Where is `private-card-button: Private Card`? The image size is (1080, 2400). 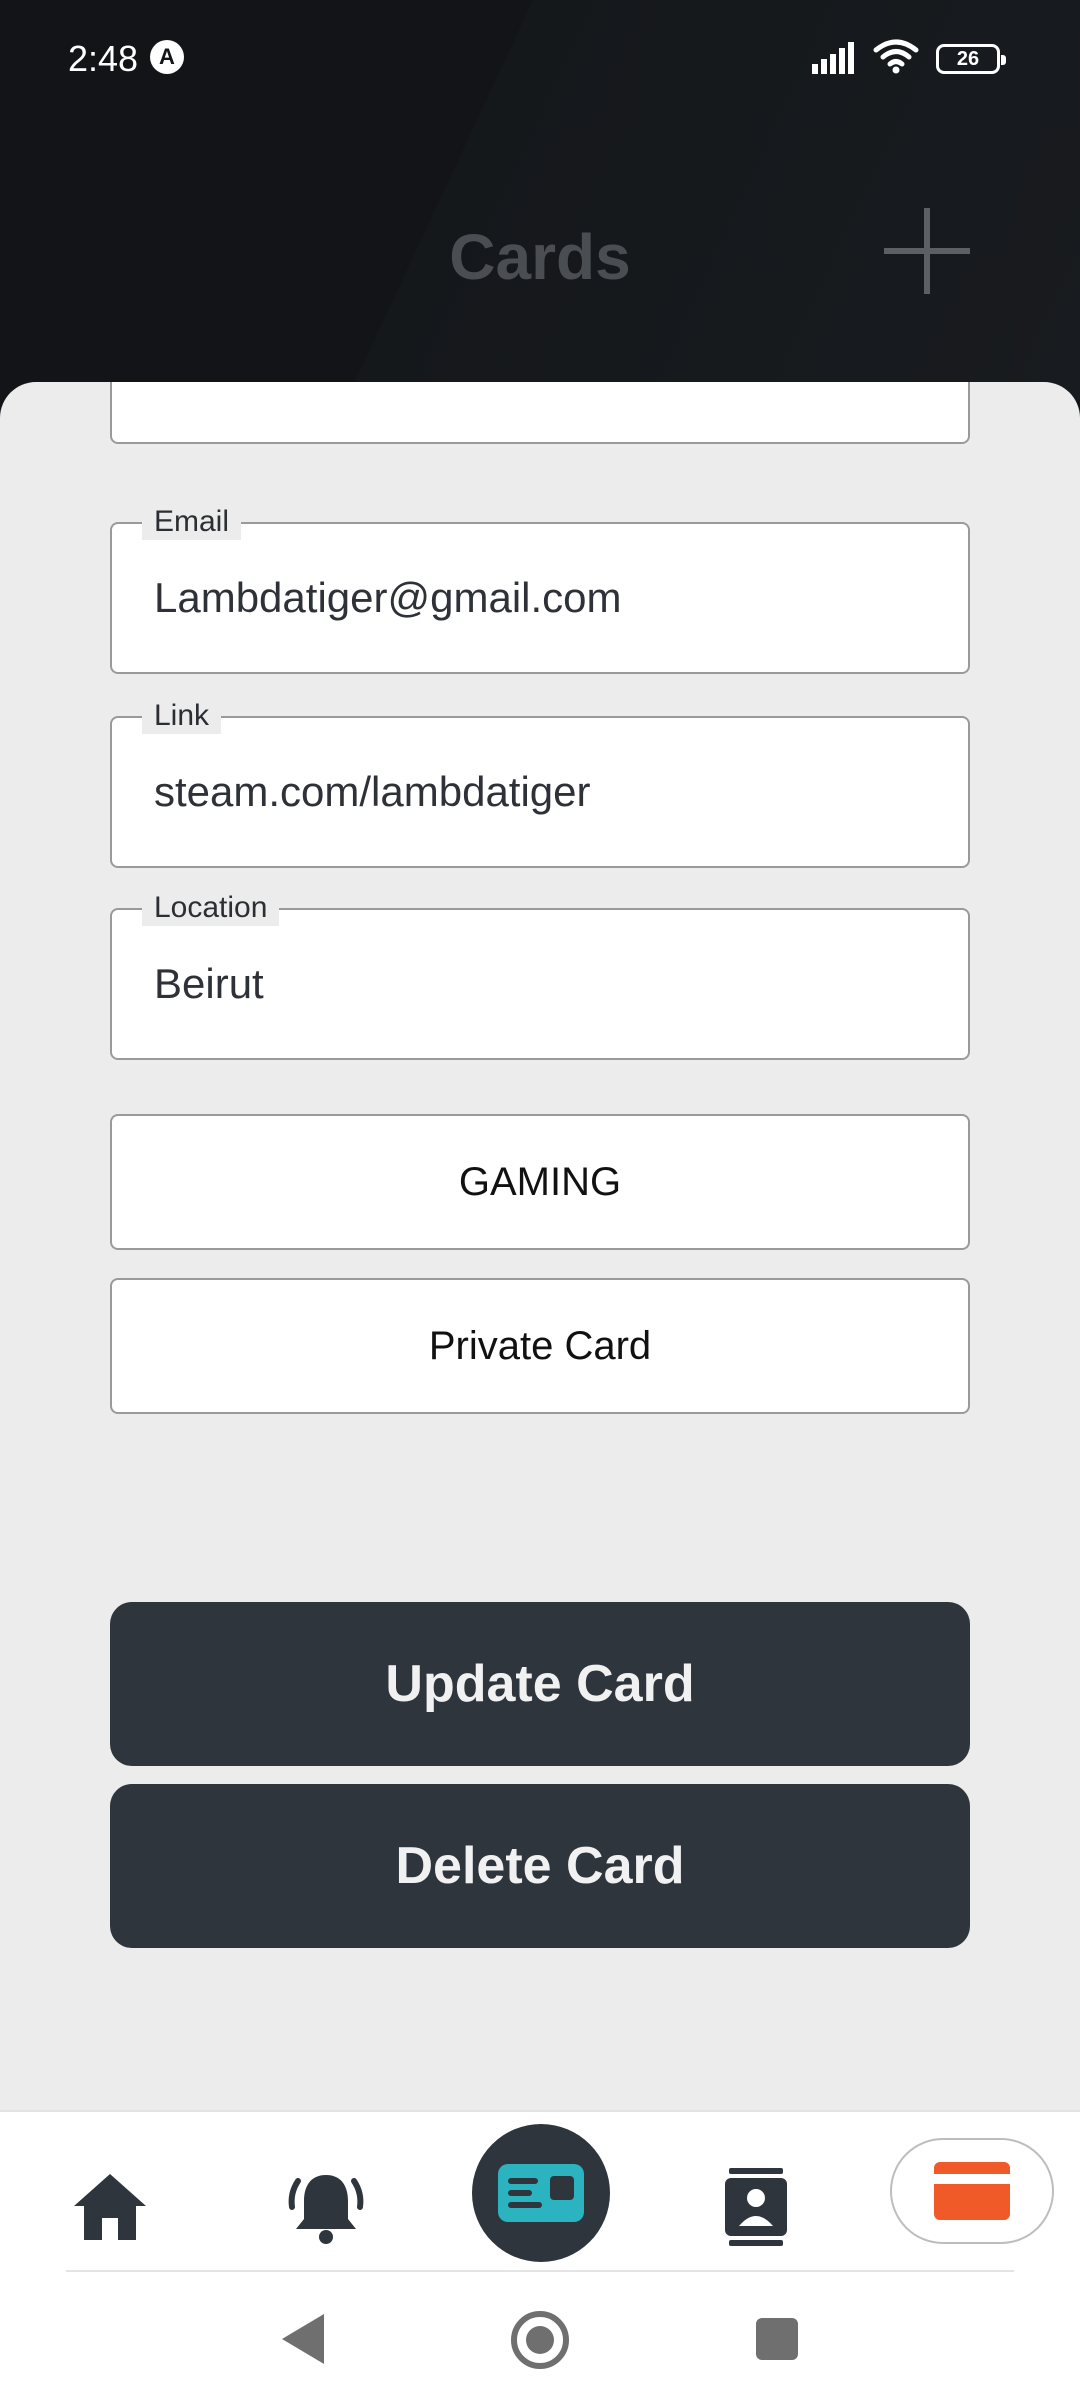
private-card-button: Private Card is located at coordinates (540, 1346).